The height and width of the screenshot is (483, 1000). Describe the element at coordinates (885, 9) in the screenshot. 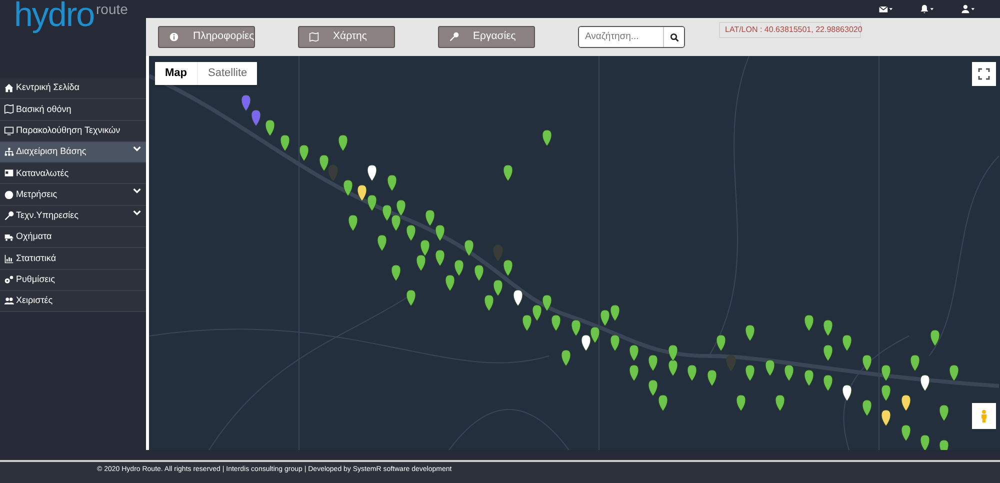

I see `mail-icon` at that location.